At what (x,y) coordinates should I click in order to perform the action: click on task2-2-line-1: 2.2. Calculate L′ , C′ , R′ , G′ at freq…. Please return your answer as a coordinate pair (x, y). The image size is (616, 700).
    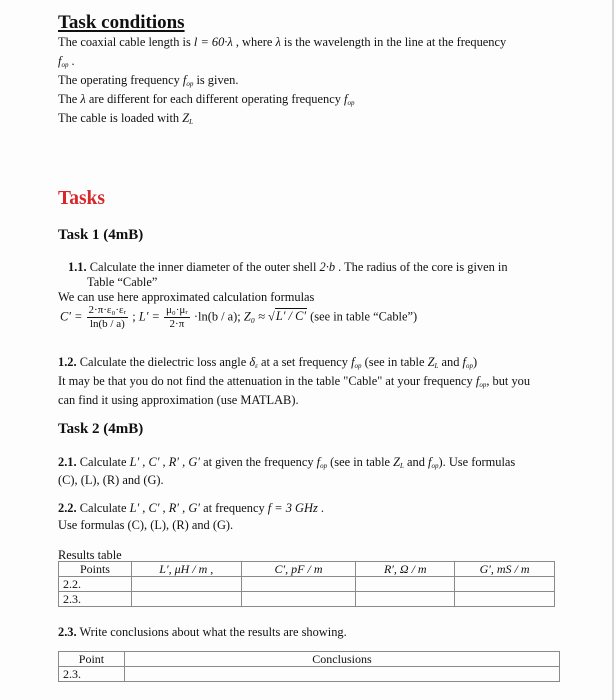
    Looking at the image, I should click on (191, 508).